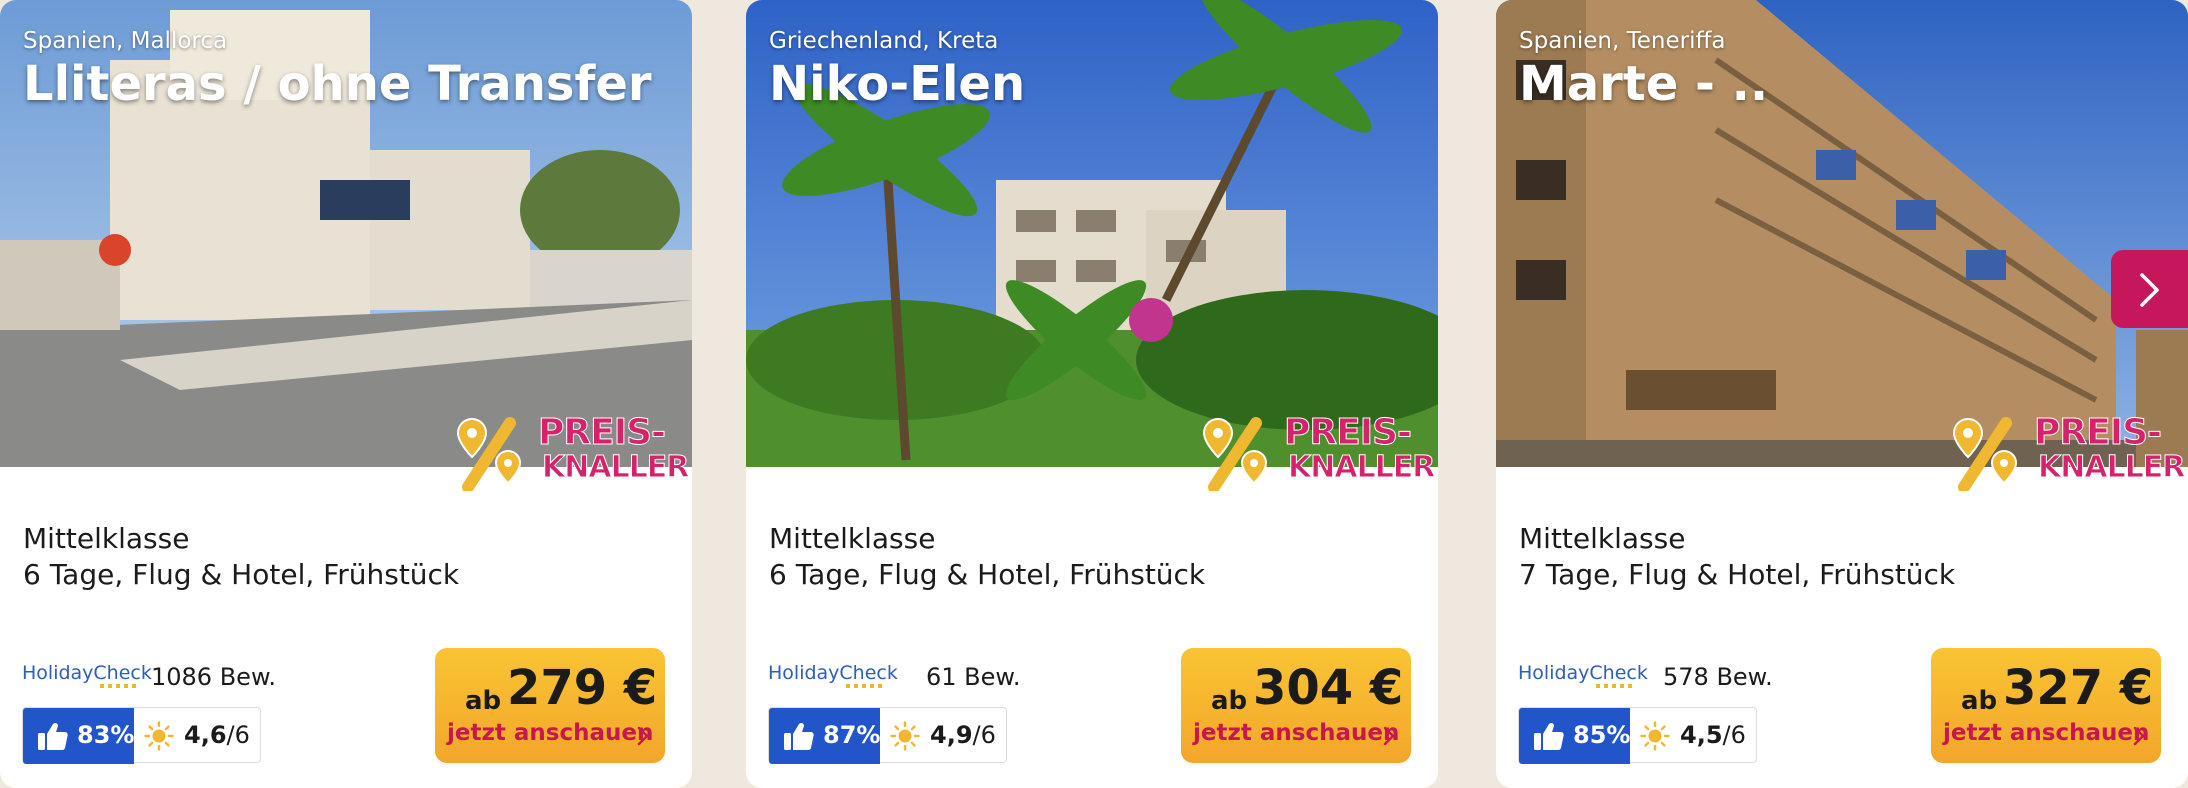 The image size is (2188, 788). What do you see at coordinates (852, 735) in the screenshot?
I see `recommendation-percent: 87%` at bounding box center [852, 735].